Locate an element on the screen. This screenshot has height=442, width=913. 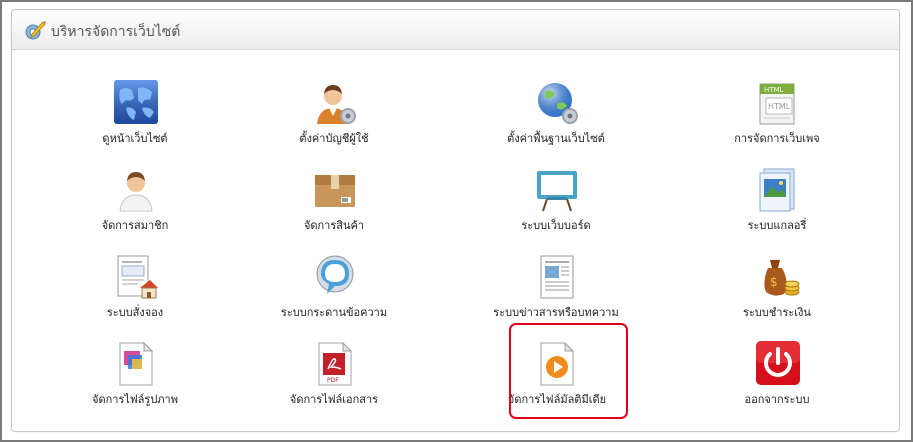
menu-item-label: จัดการไฟล์เอกสาร is located at coordinates (334, 399).